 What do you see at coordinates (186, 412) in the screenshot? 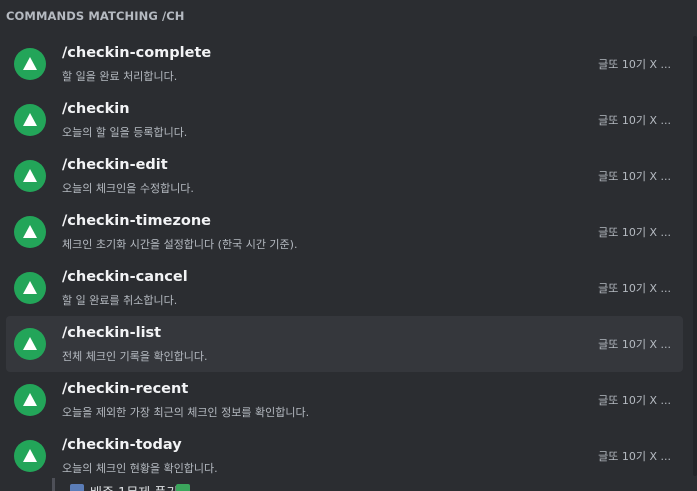
I see `command-description: 오늘을 제외한 가장 최근의 체크인 정보를 확인합니다.` at bounding box center [186, 412].